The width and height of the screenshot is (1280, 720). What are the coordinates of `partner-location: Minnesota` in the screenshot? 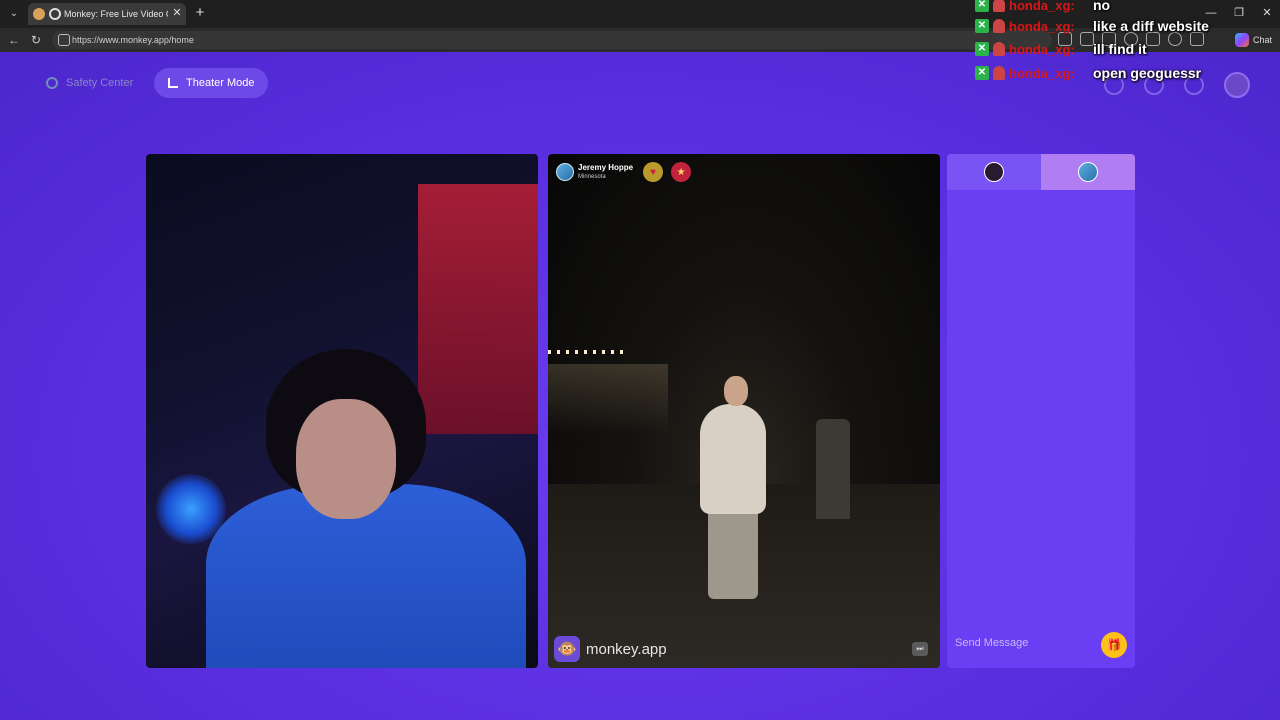 It's located at (592, 177).